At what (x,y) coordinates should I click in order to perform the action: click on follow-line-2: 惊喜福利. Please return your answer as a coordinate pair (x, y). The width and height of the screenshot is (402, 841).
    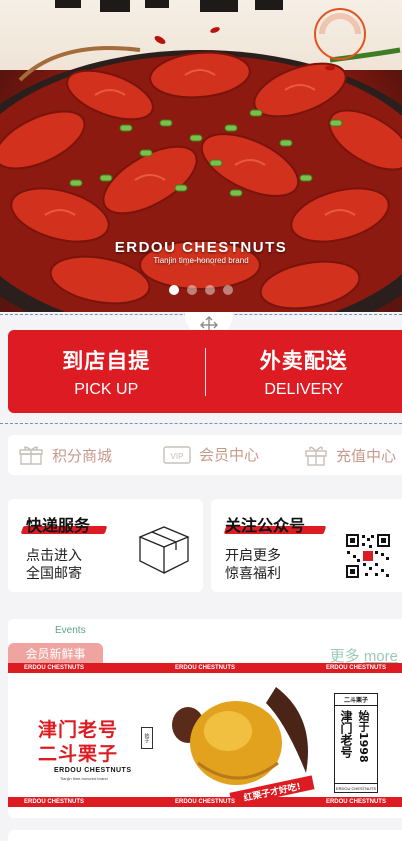
    Looking at the image, I should click on (253, 574).